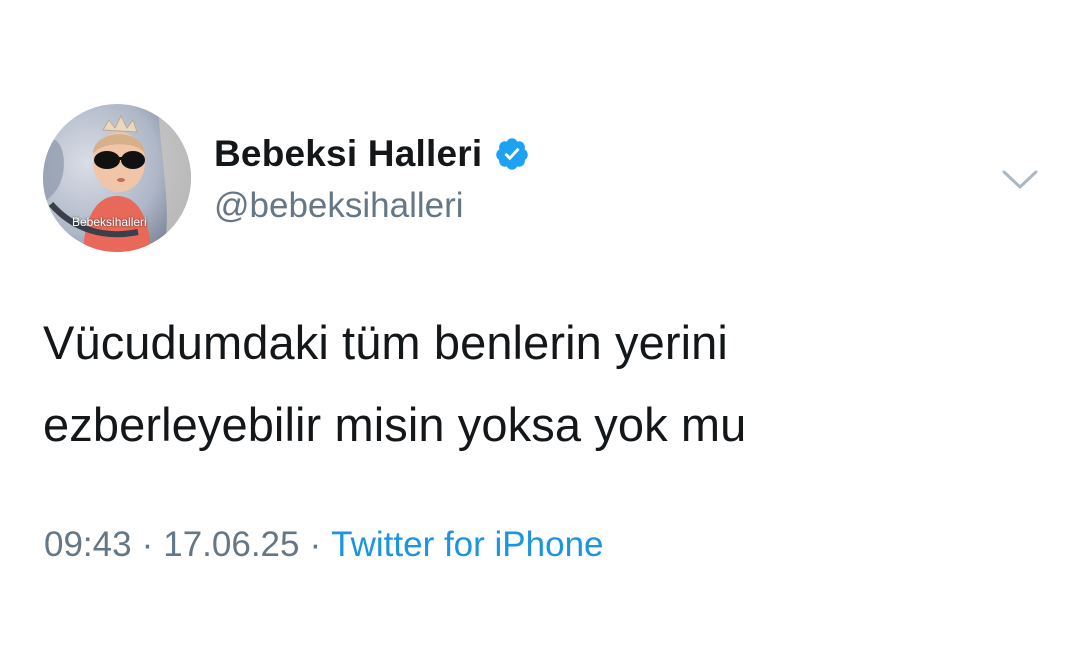 The image size is (1080, 668). What do you see at coordinates (1020, 179) in the screenshot?
I see `chevron-down-icon` at bounding box center [1020, 179].